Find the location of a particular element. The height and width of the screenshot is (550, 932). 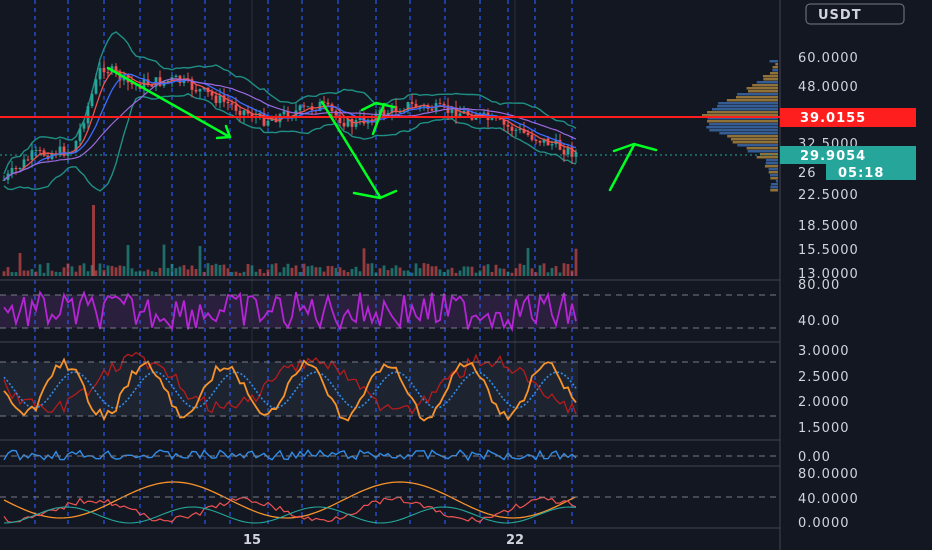

current-price-value: 29.9054 is located at coordinates (833, 156).